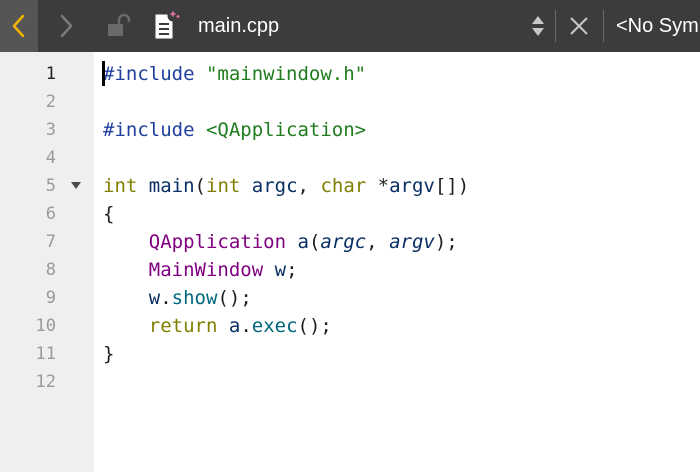 The image size is (700, 472). I want to click on code-token: []), so click(452, 186).